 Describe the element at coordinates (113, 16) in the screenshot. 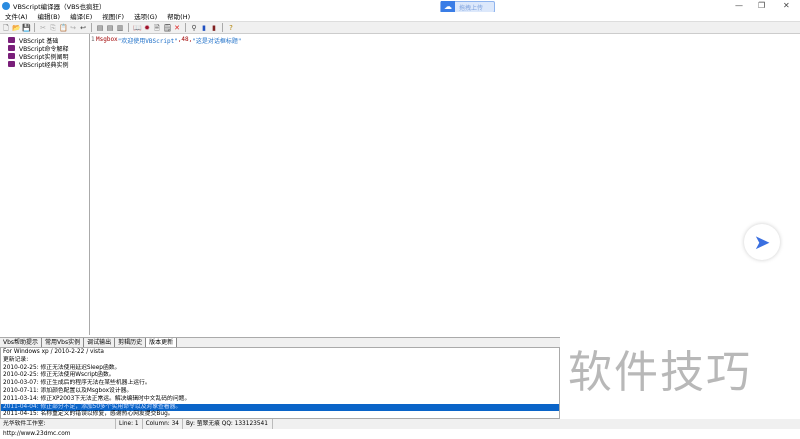

I see `menu-view: 视图(F)` at that location.